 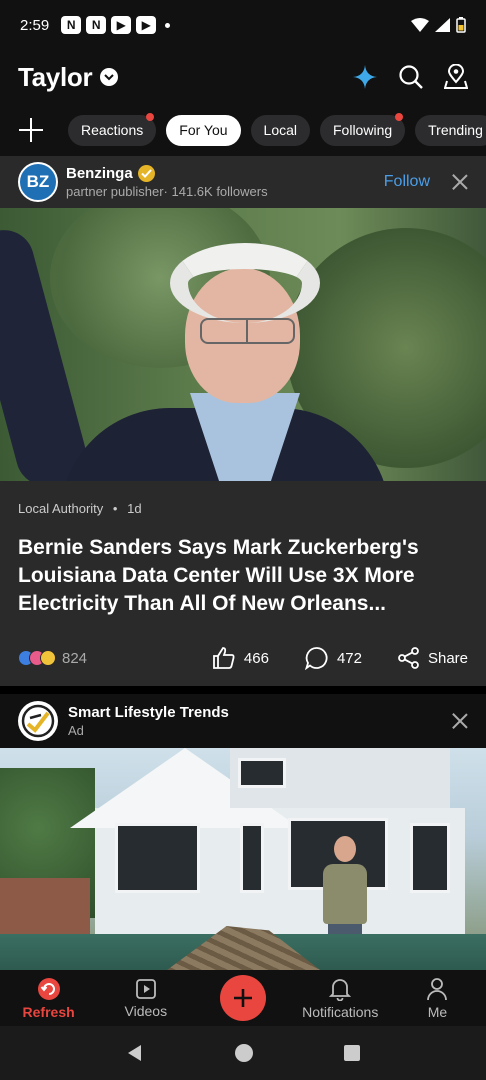 I want to click on tab-for-you: For You, so click(x=203, y=130).